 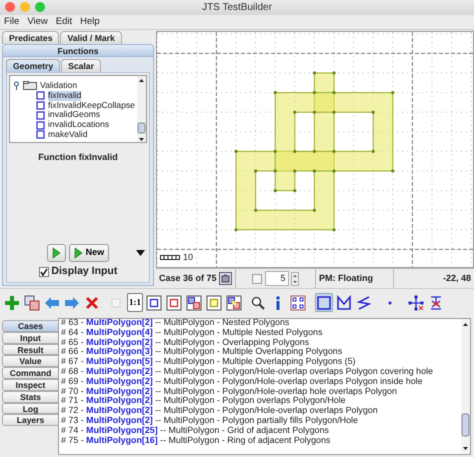 I want to click on camera-icon, so click(x=225, y=278).